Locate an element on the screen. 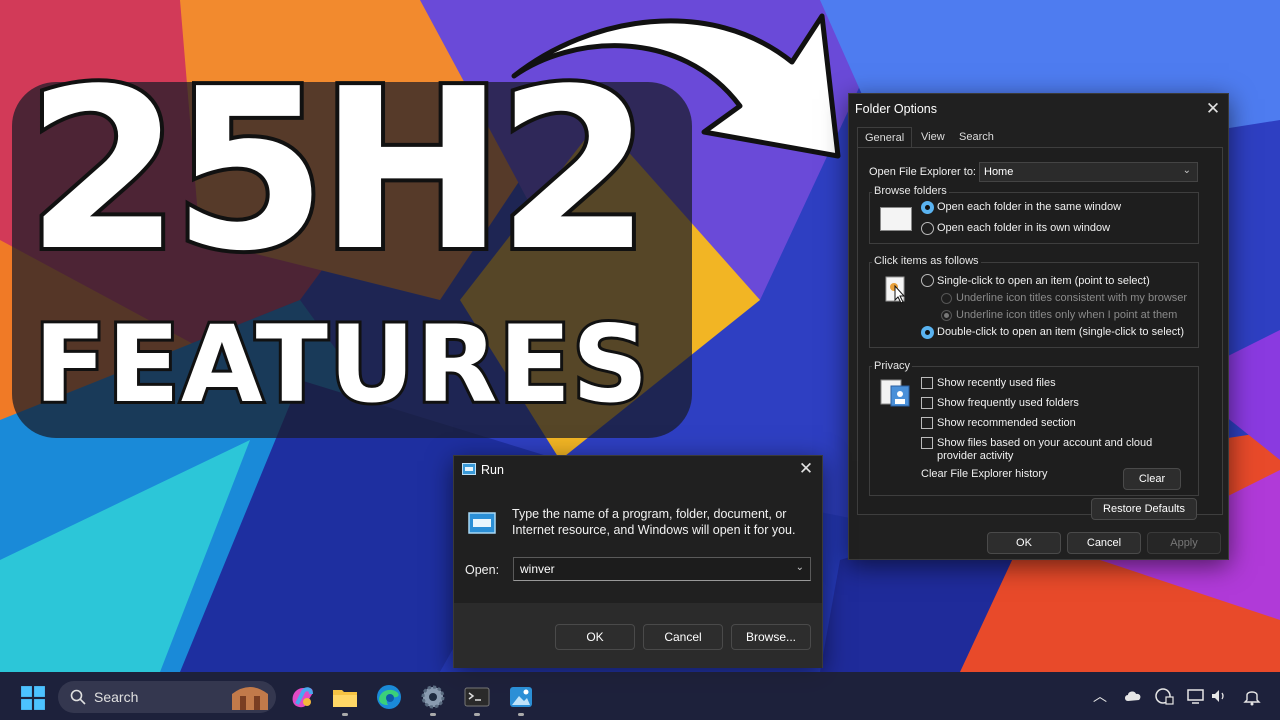 This screenshot has height=720, width=1280. window-preview-icon is located at coordinates (896, 219).